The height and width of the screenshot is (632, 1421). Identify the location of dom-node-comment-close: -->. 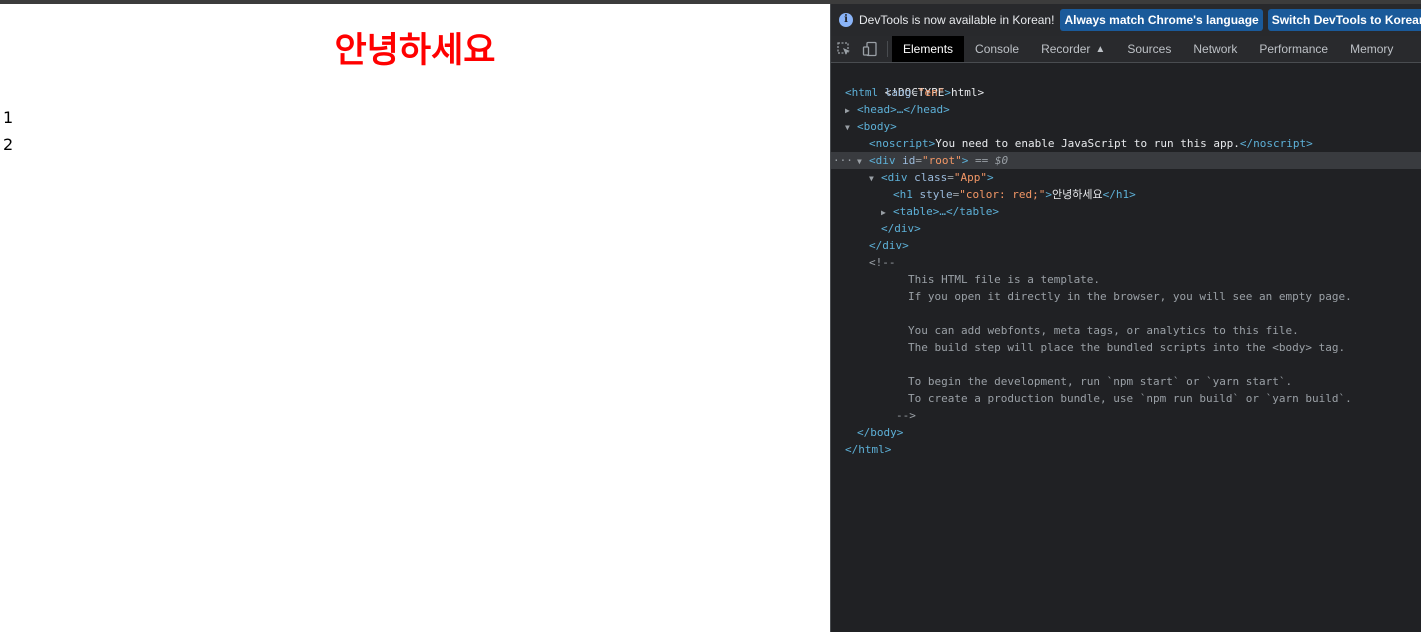
(1126, 415).